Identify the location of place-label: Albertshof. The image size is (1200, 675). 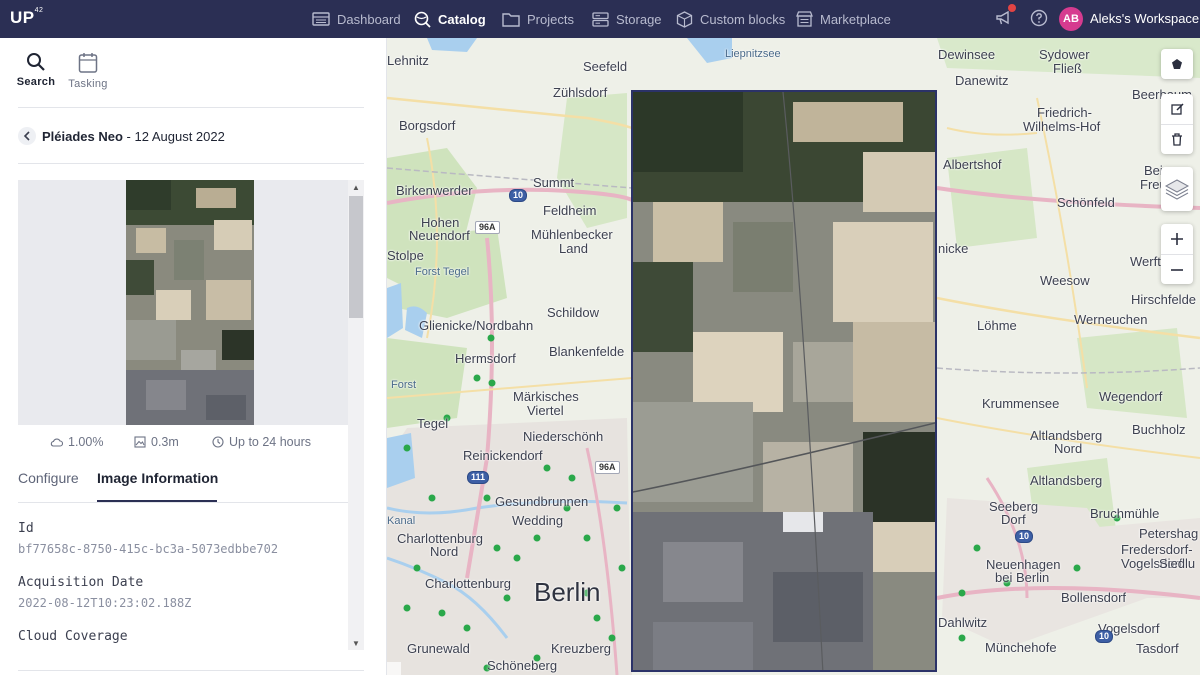
(972, 164).